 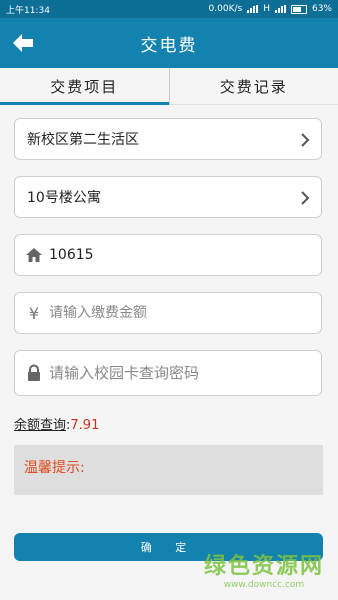 I want to click on yuan-icon: ¥, so click(x=34, y=313).